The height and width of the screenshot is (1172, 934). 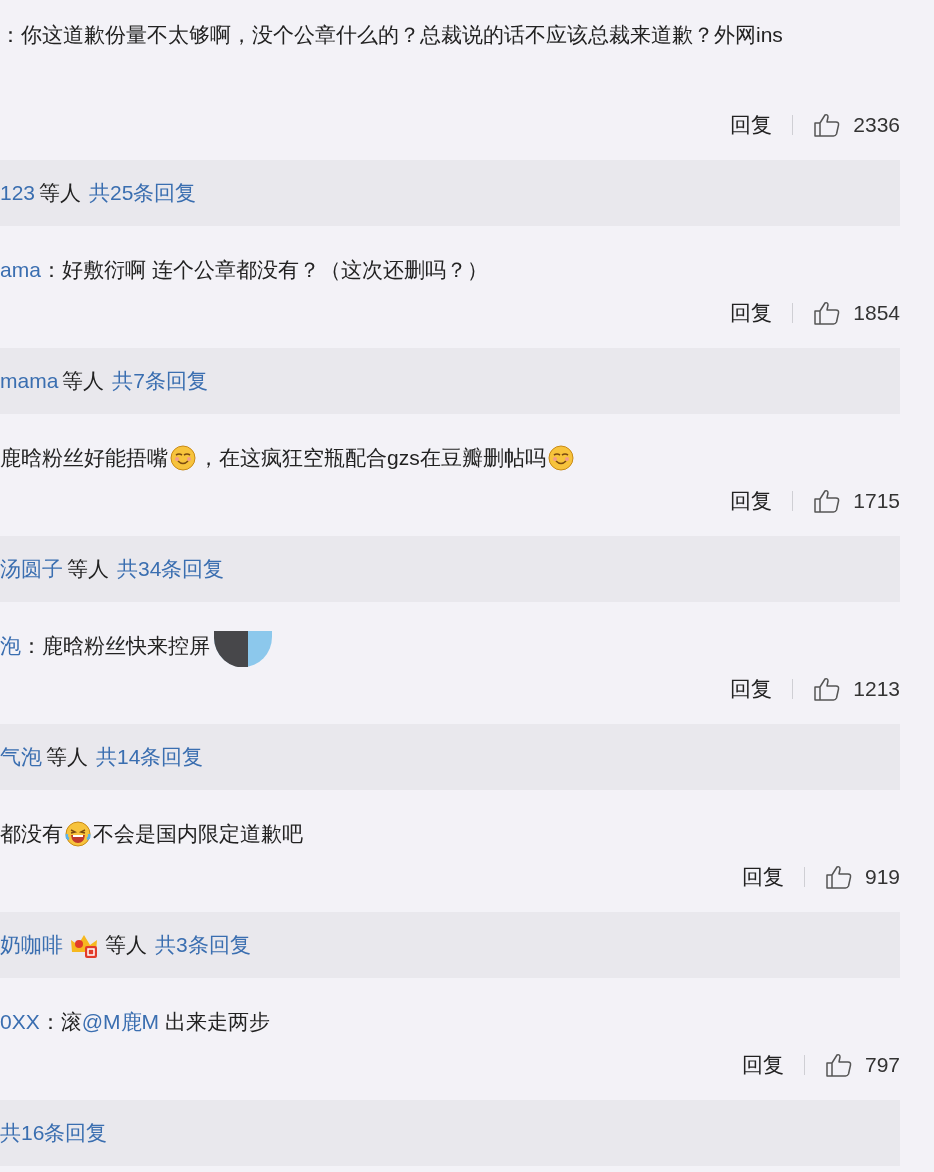 What do you see at coordinates (120, 1022) in the screenshot?
I see `mention-link: @M鹿M` at bounding box center [120, 1022].